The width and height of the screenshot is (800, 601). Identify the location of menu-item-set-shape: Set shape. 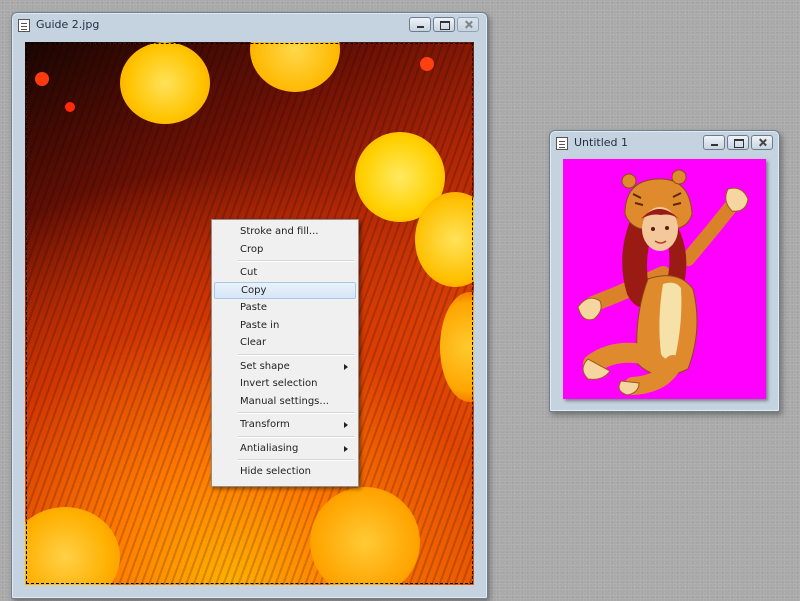
(285, 367).